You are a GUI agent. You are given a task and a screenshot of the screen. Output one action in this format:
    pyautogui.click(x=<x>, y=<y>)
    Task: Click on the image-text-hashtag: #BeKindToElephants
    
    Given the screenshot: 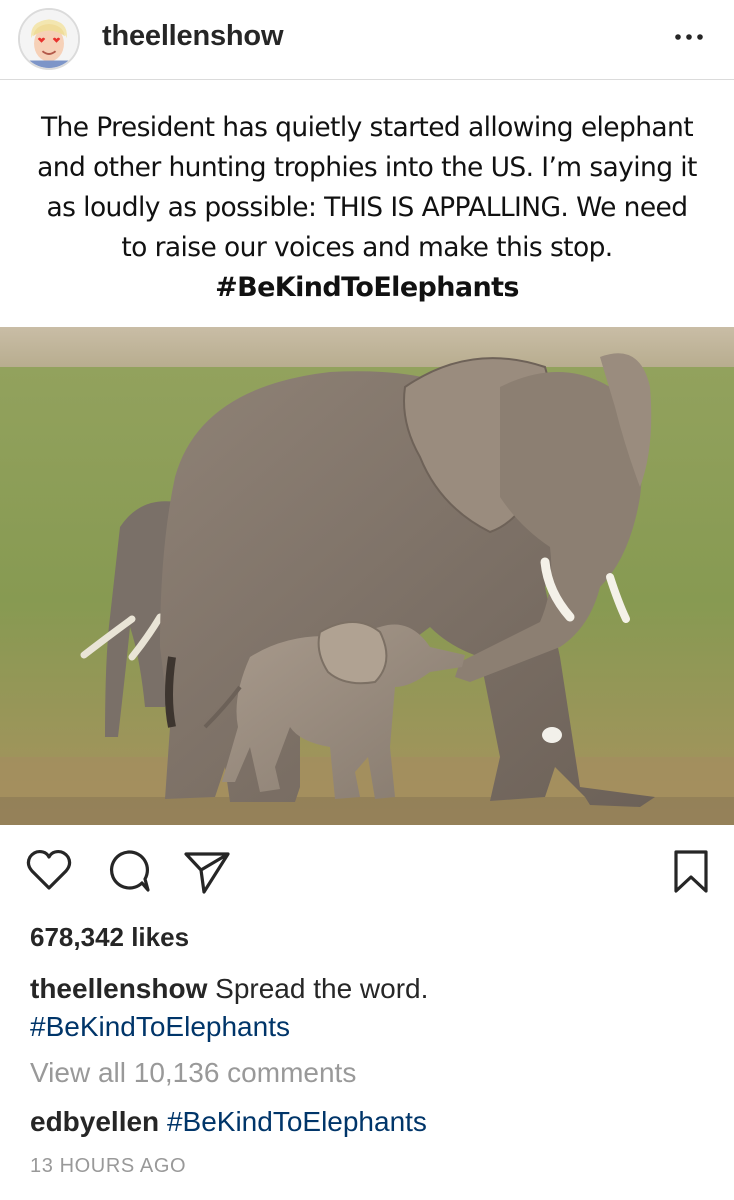 What is the action you would take?
    pyautogui.click(x=367, y=287)
    